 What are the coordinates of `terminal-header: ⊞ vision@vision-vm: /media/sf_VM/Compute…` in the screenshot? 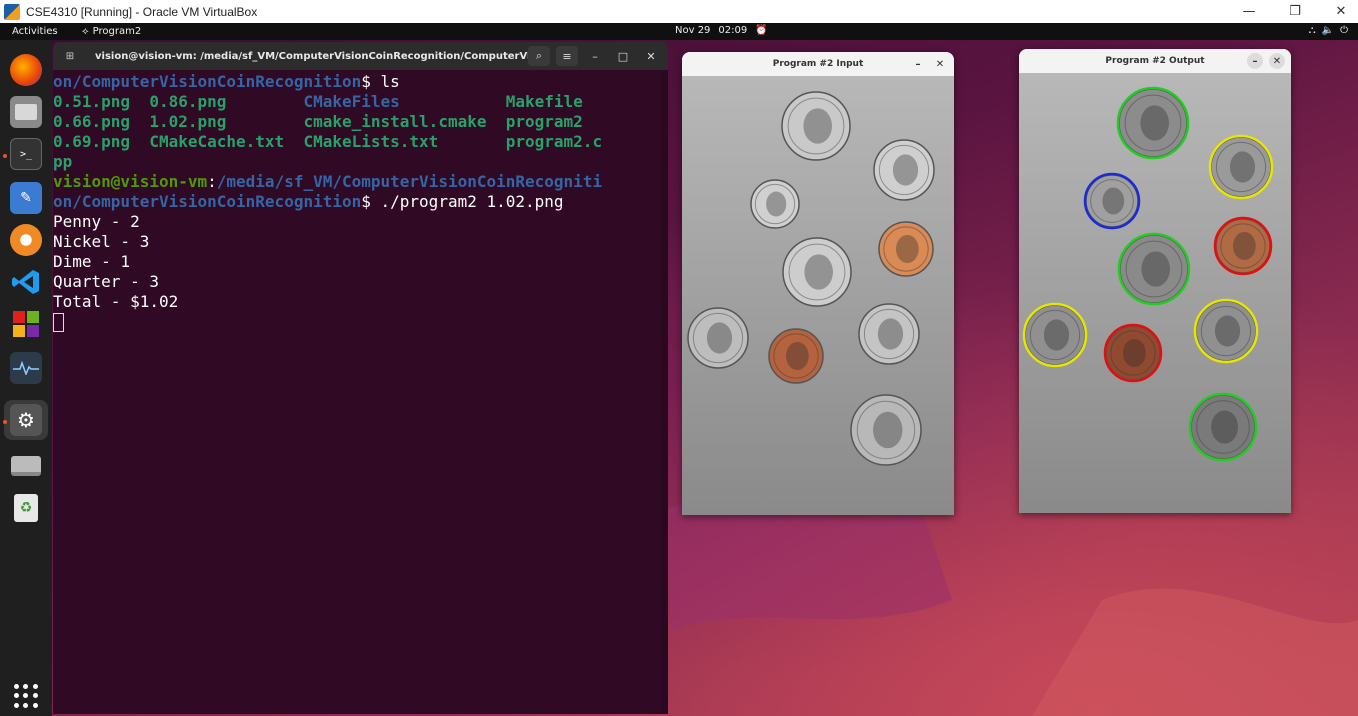 It's located at (360, 56).